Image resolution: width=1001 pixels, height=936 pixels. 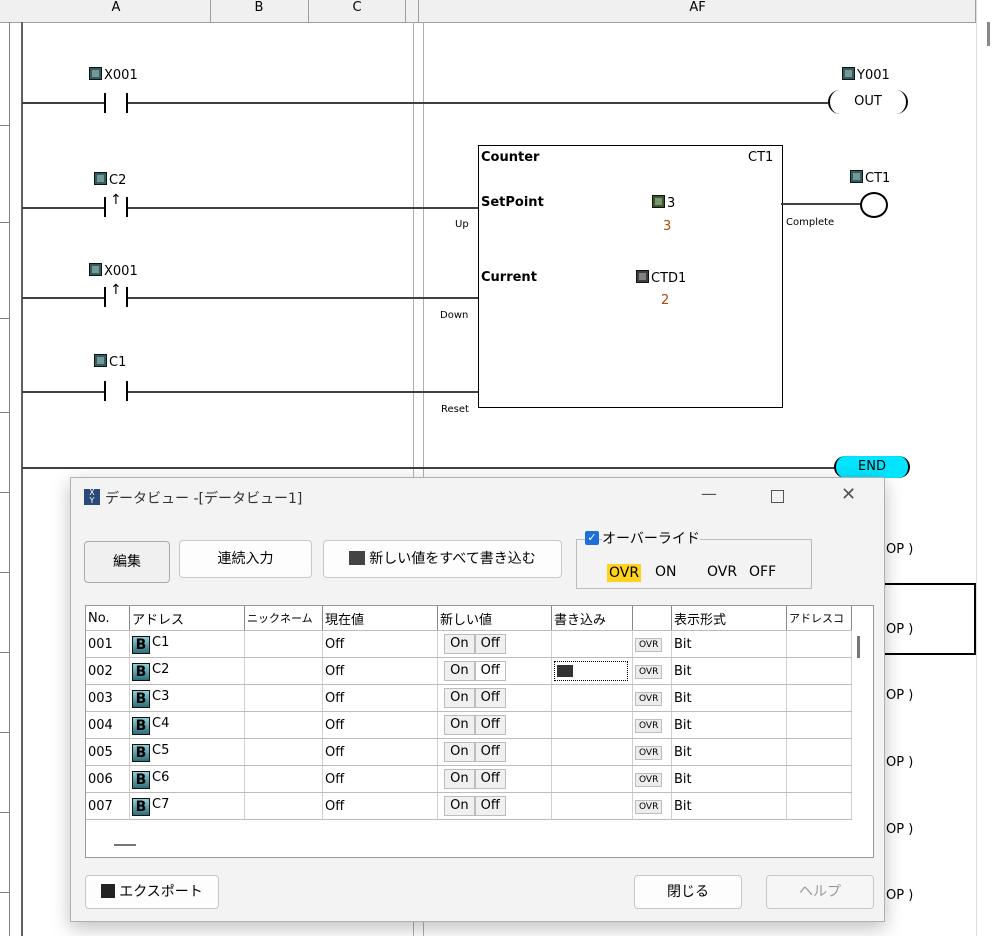 What do you see at coordinates (722, 572) in the screenshot?
I see `ovr-off-indicator: OVR` at bounding box center [722, 572].